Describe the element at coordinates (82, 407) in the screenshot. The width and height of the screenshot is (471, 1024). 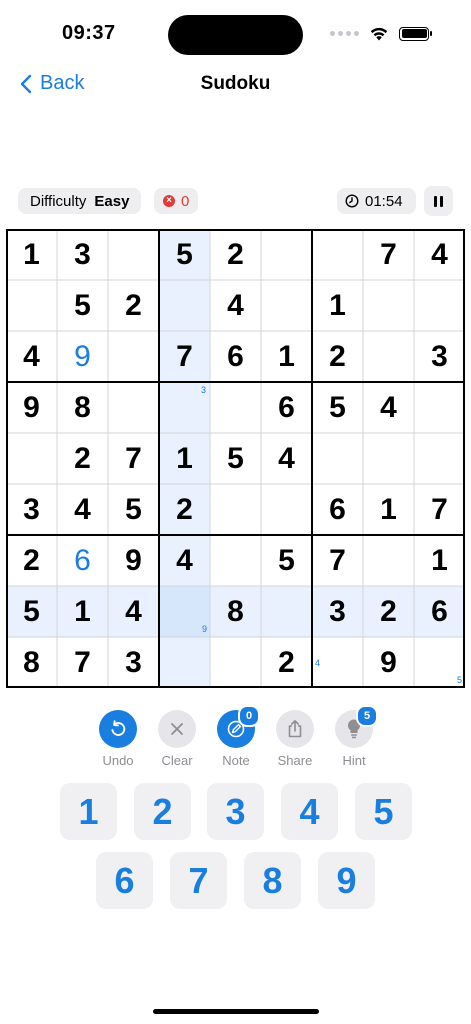
I see `cell-r4-c2: 8` at that location.